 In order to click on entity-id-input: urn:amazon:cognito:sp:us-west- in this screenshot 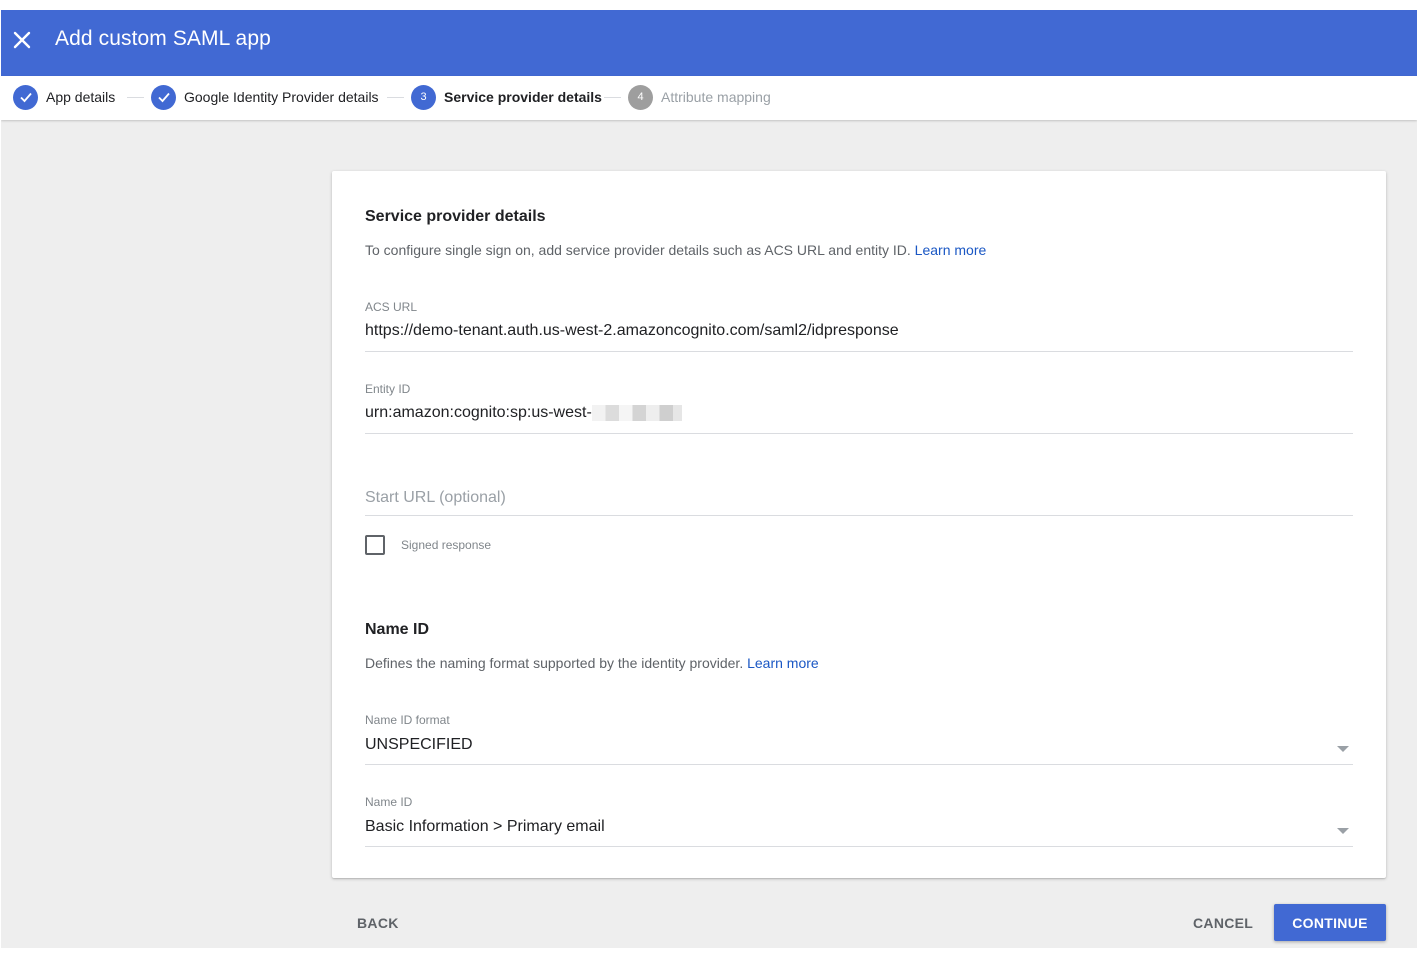, I will do `click(859, 413)`.